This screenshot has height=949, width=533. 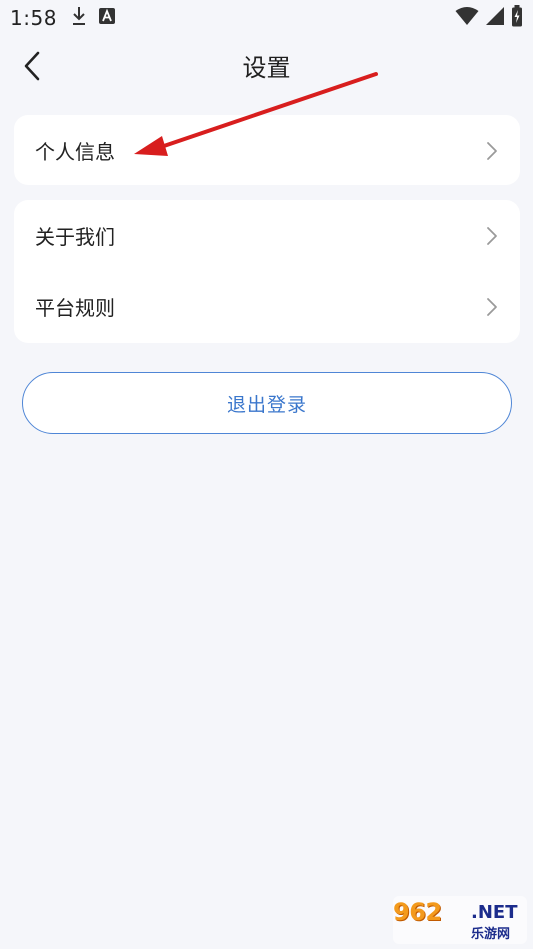 What do you see at coordinates (267, 306) in the screenshot?
I see `settings-item-platform-rules: 平台规则` at bounding box center [267, 306].